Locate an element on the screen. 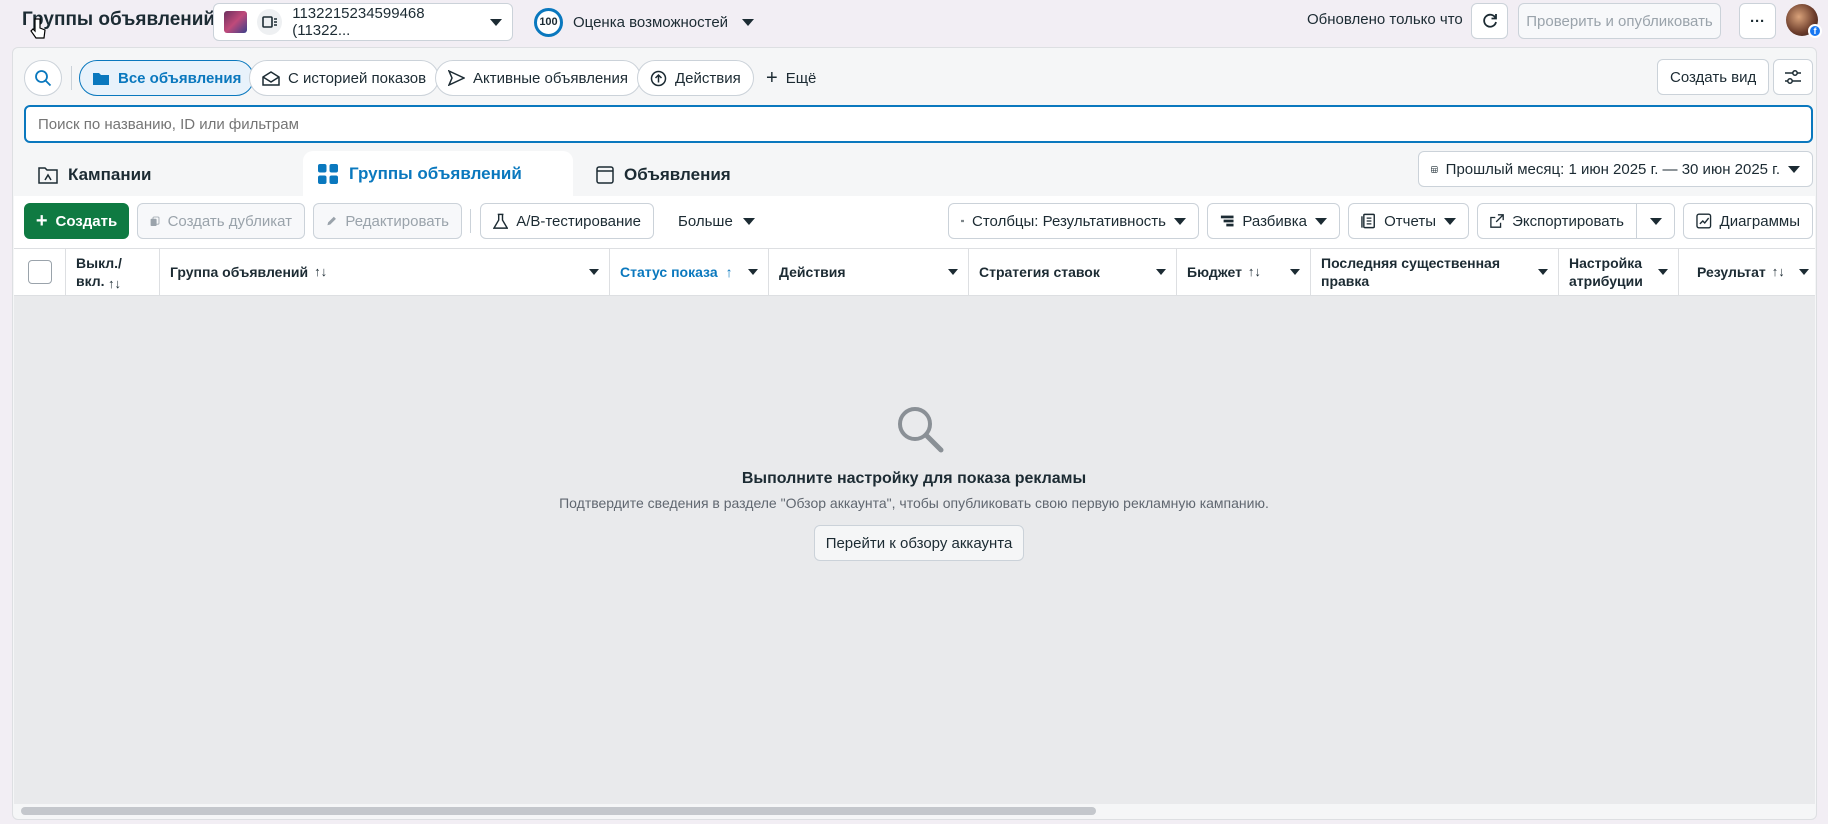 This screenshot has height=824, width=1828. score-gauge: 100 is located at coordinates (548, 22).